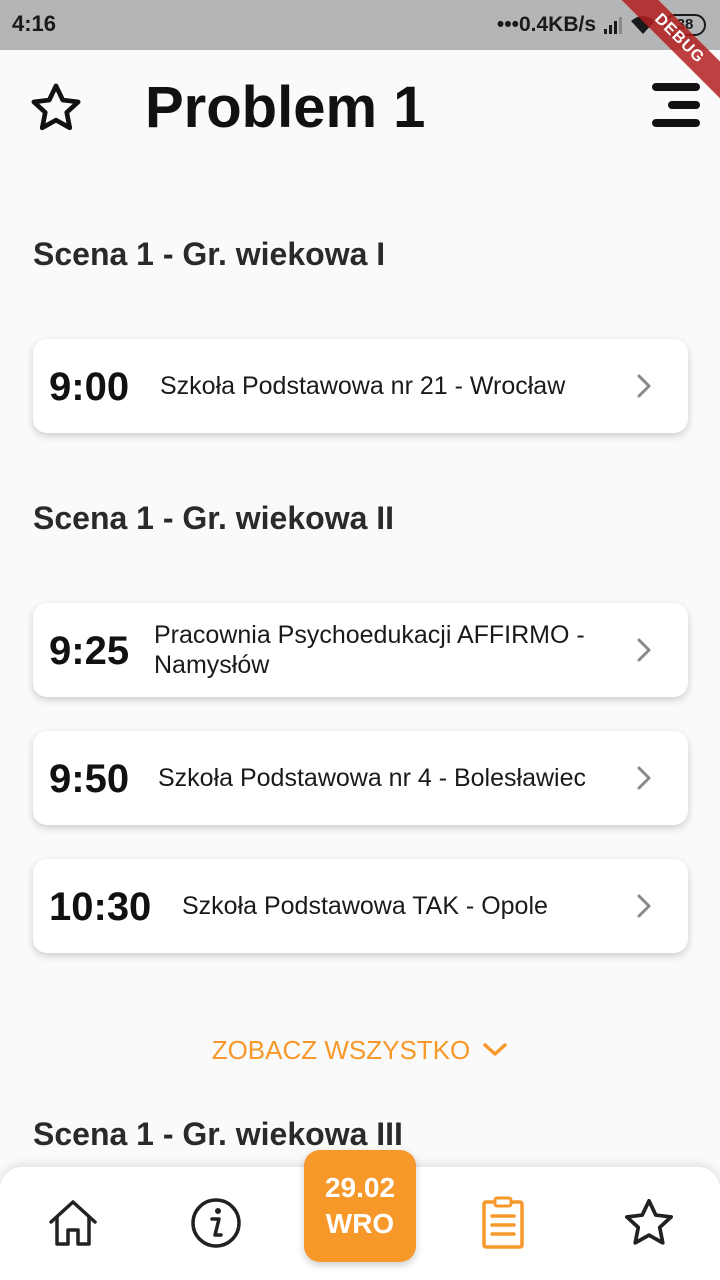  Describe the element at coordinates (89, 387) in the screenshot. I see `performance-time: 9:00` at that location.